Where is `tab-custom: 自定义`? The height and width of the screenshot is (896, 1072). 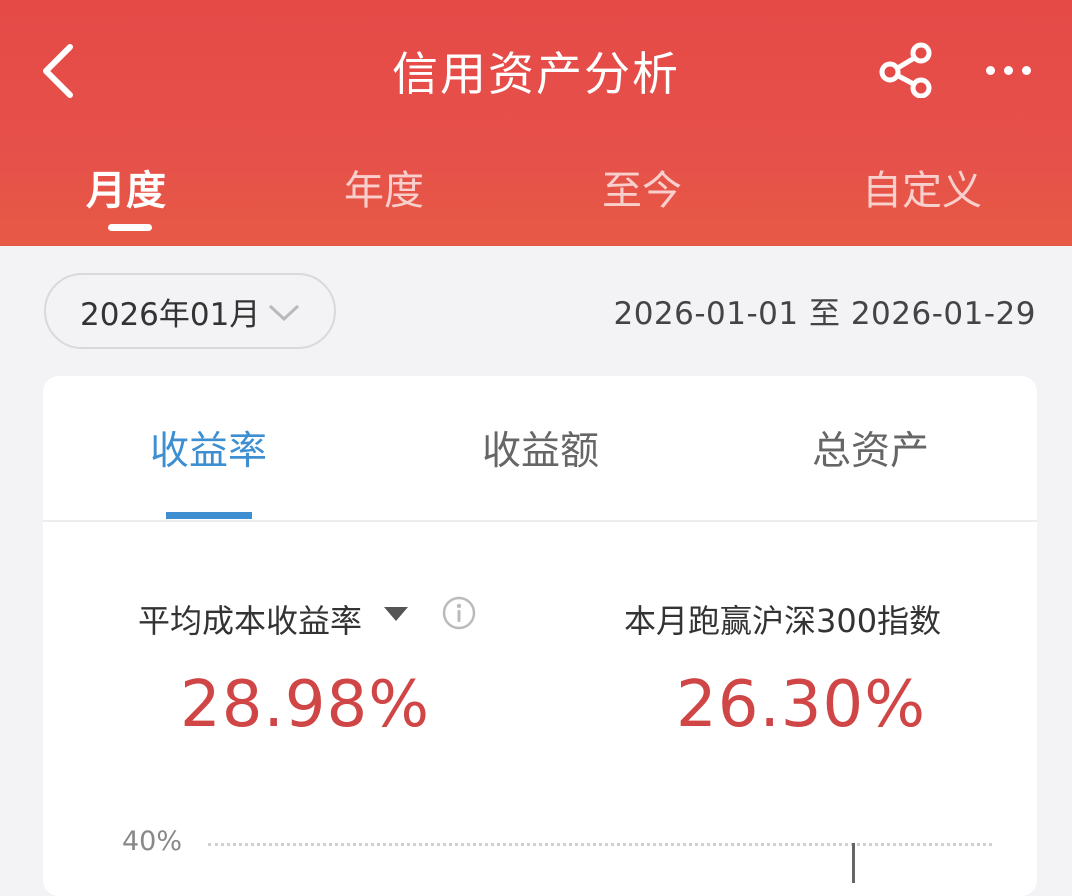 tab-custom: 自定义 is located at coordinates (922, 188).